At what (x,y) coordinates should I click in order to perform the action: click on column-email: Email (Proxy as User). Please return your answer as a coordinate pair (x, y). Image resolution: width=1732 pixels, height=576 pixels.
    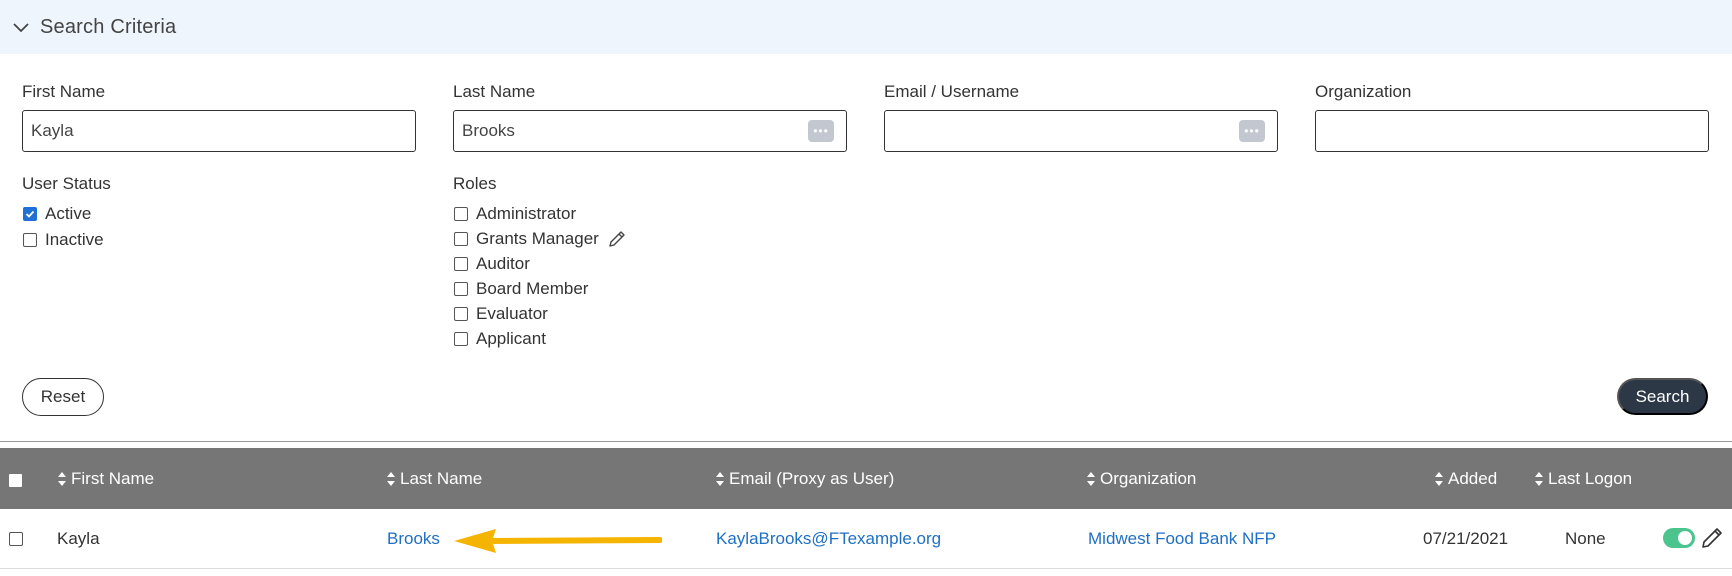
    Looking at the image, I should click on (804, 478).